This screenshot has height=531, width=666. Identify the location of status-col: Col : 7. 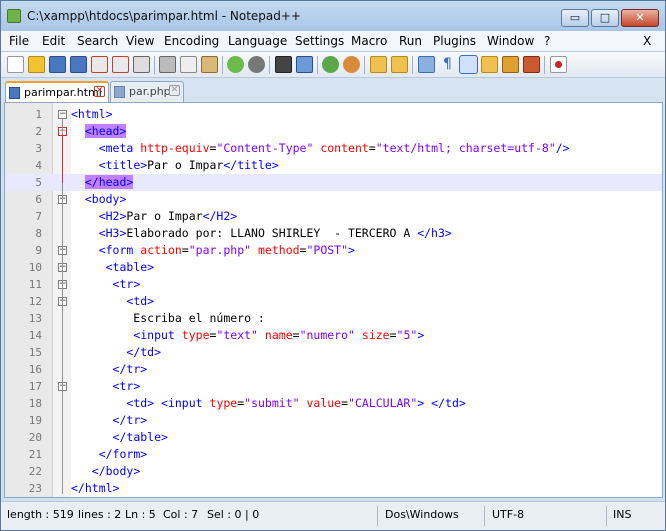
(181, 514).